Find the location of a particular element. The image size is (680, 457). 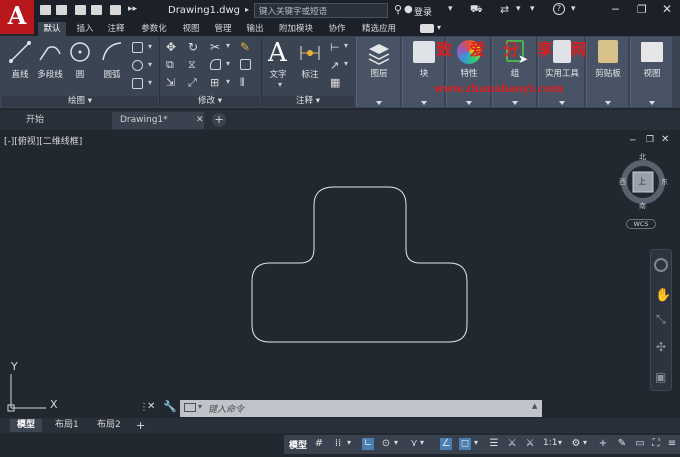

move-icon: ✥ is located at coordinates (171, 47).